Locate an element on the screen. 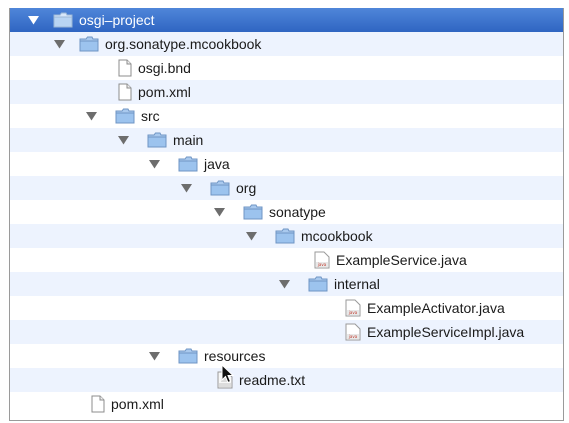 The image size is (569, 423). tree-item-label: readme.txt is located at coordinates (272, 380).